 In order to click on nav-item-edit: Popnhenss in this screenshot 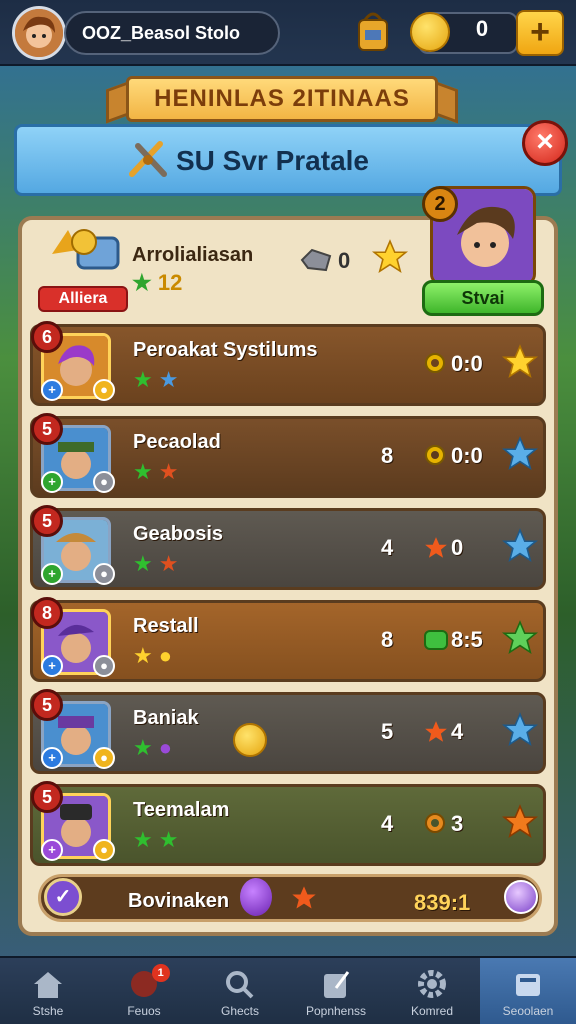, I will do `click(336, 991)`.